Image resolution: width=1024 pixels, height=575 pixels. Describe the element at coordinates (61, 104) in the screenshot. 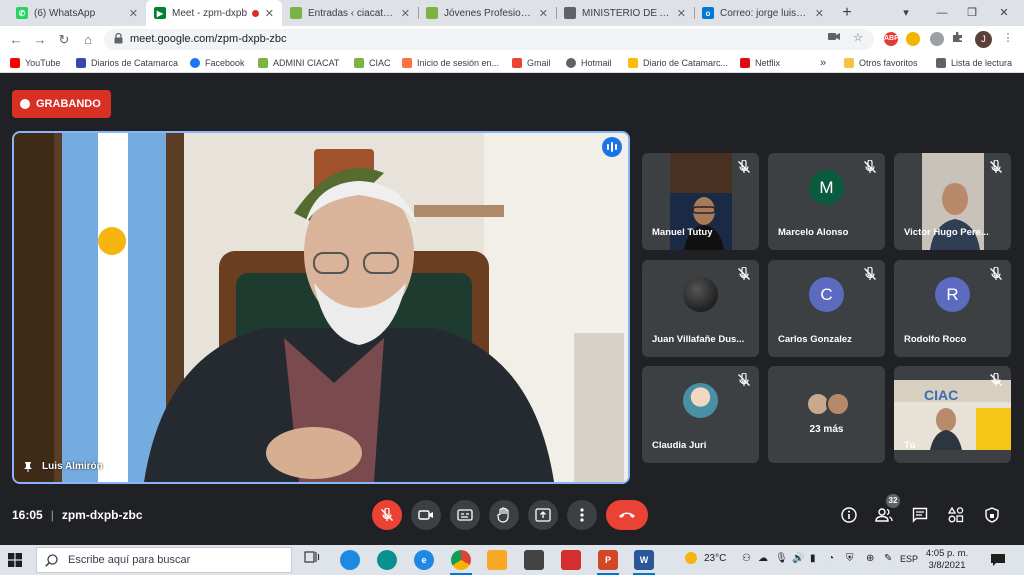

I see `recording-badge: GRABANDO` at that location.